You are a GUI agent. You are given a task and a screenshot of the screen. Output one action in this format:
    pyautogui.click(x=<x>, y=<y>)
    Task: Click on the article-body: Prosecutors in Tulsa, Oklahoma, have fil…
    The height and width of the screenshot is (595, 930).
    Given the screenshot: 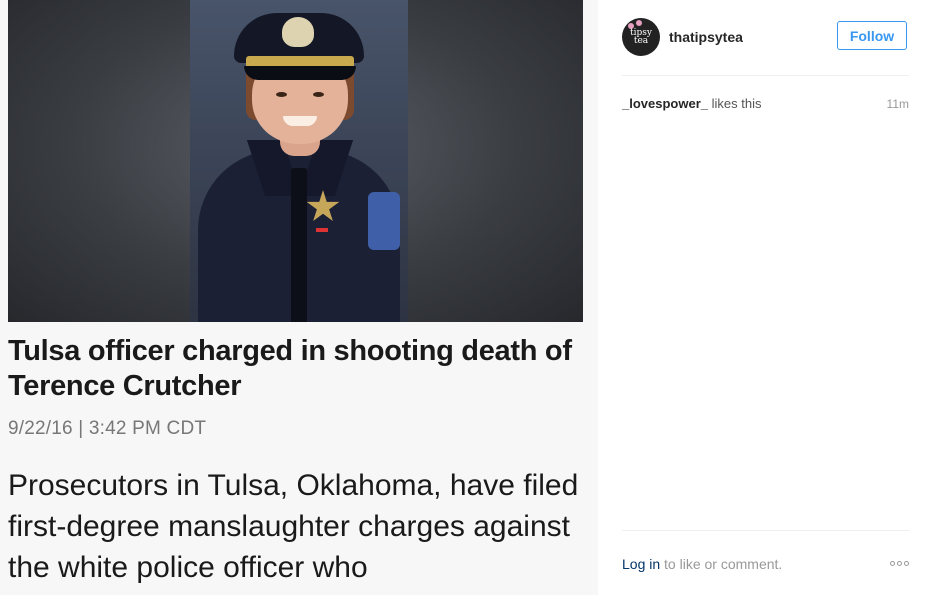 What is the action you would take?
    pyautogui.click(x=293, y=526)
    